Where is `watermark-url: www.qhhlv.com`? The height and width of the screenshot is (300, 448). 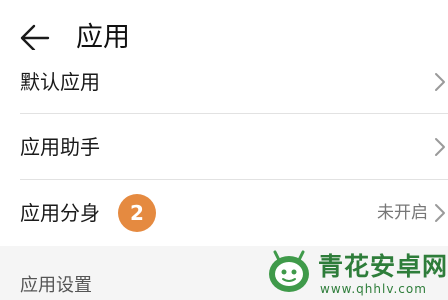 watermark-url: www.qhhlv.com is located at coordinates (373, 289).